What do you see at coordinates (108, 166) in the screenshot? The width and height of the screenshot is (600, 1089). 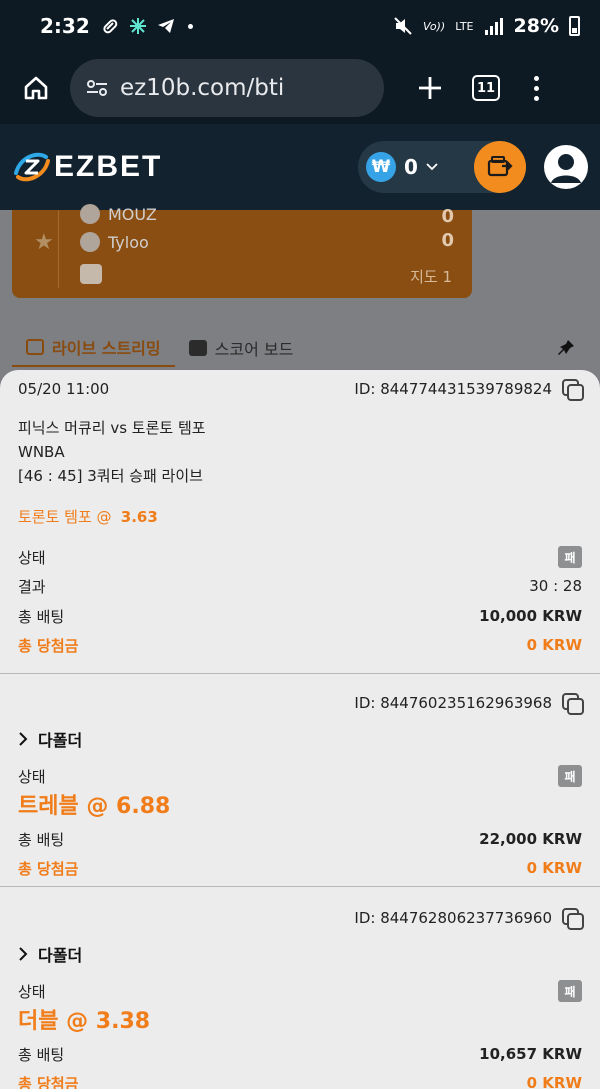 I see `logo-text: EZBET` at bounding box center [108, 166].